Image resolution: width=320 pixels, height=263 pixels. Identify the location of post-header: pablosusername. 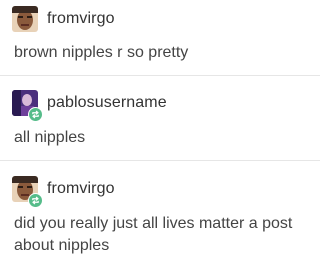
(89, 106).